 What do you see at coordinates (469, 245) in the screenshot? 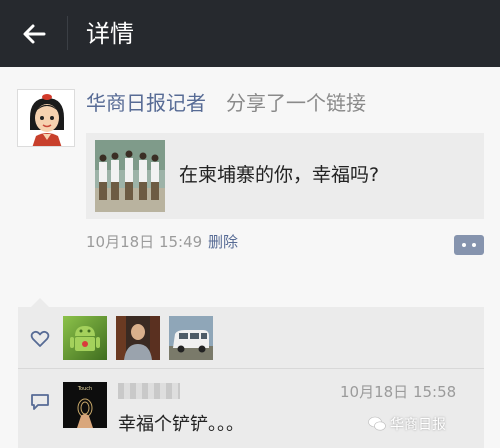
I see `more-comment-icon` at bounding box center [469, 245].